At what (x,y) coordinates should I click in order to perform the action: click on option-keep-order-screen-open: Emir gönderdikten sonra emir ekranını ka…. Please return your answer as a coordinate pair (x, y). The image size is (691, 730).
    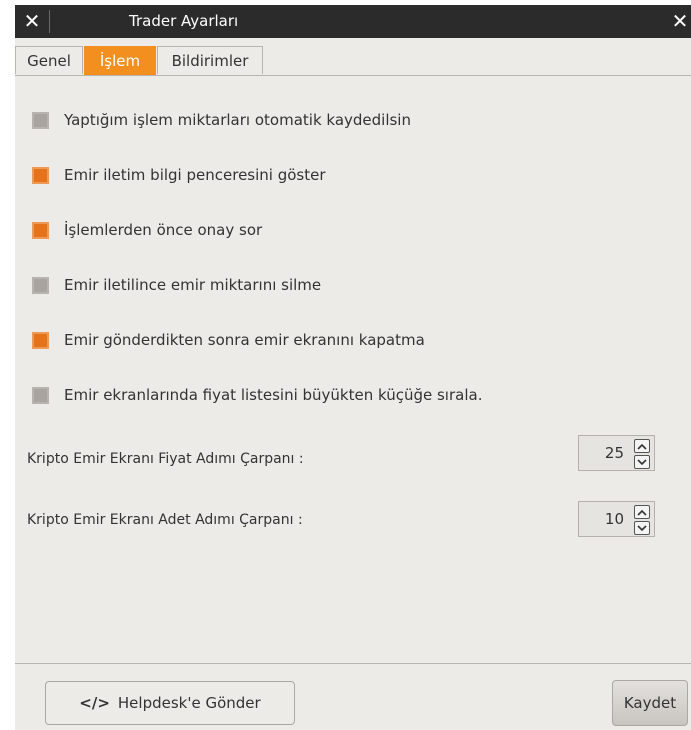
    Looking at the image, I should click on (228, 340).